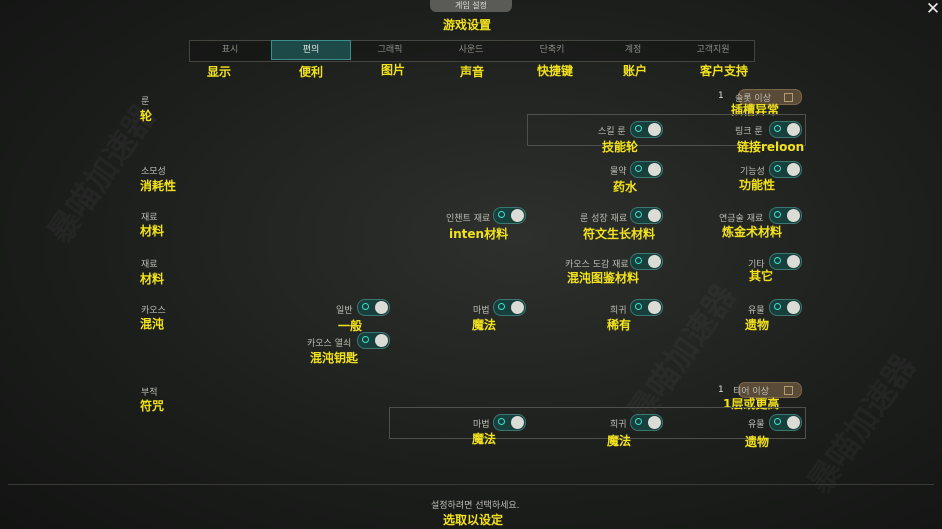 The image size is (942, 529). What do you see at coordinates (633, 50) in the screenshot?
I see `tab-account: 계정` at bounding box center [633, 50].